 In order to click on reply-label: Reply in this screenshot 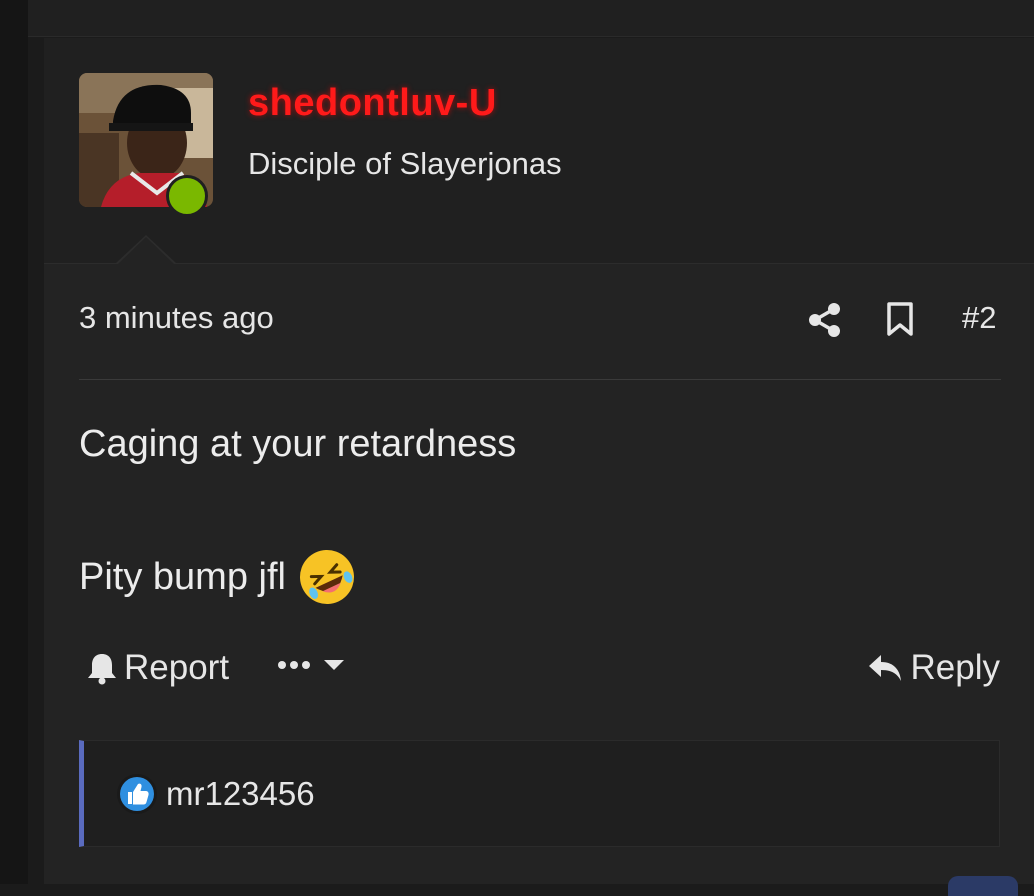, I will do `click(955, 667)`.